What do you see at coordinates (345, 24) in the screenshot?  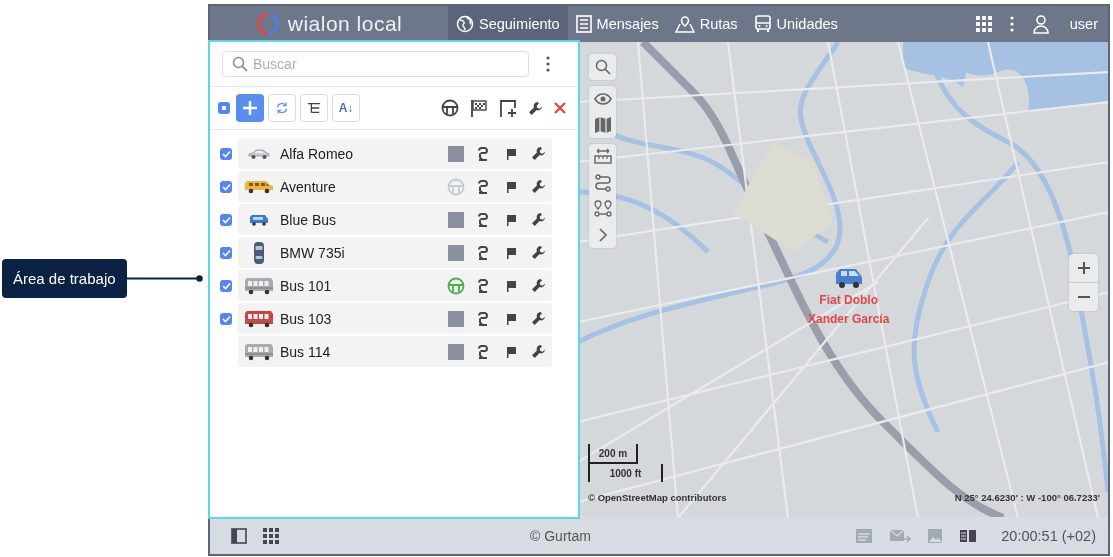 I see `logo-text: wialon local` at bounding box center [345, 24].